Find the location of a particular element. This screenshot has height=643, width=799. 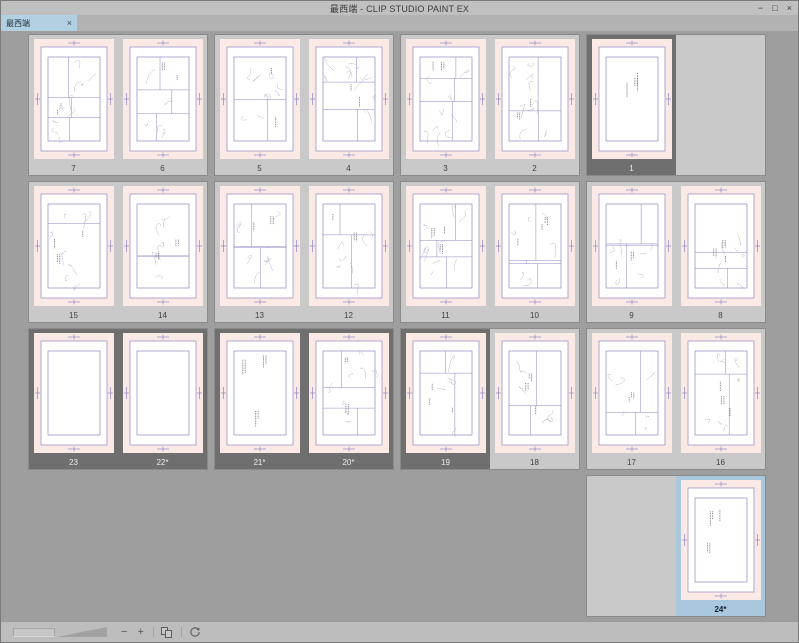

page-number: 7 is located at coordinates (73, 168).